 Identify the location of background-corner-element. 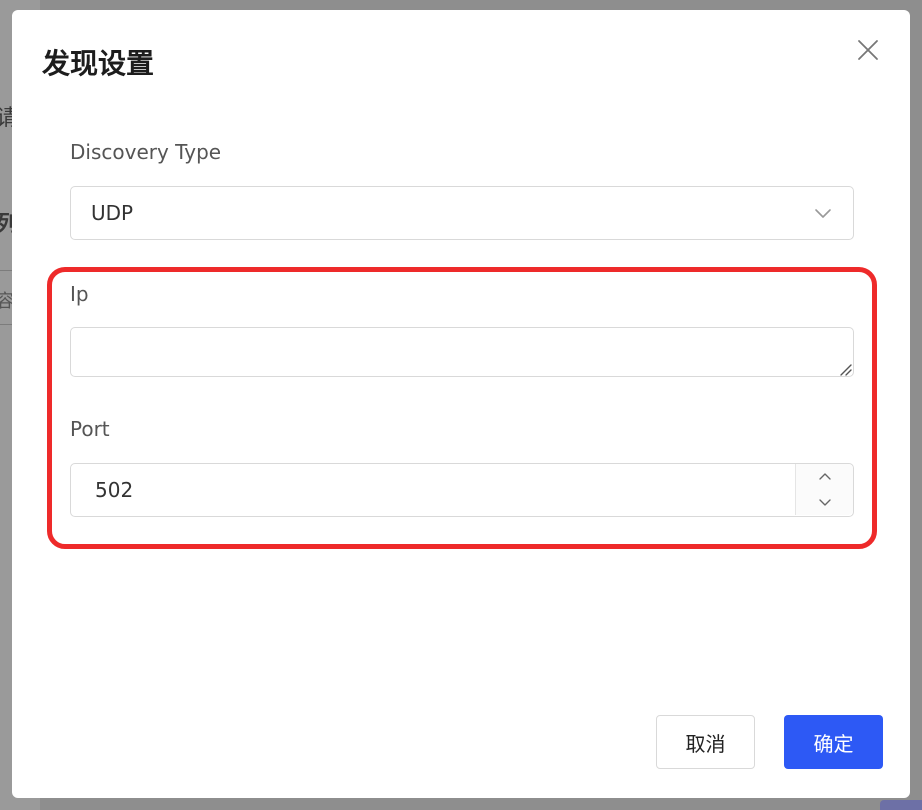
(901, 805).